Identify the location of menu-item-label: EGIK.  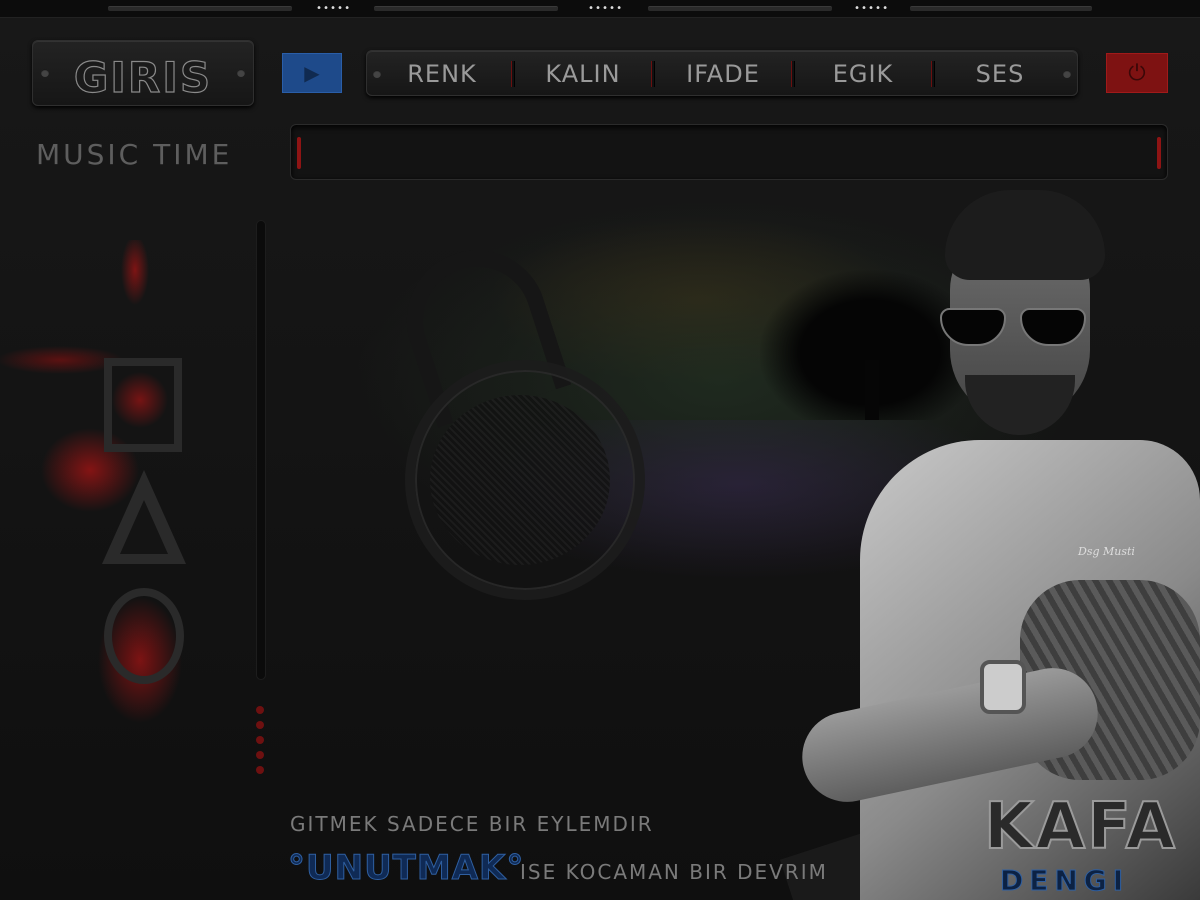
(863, 74).